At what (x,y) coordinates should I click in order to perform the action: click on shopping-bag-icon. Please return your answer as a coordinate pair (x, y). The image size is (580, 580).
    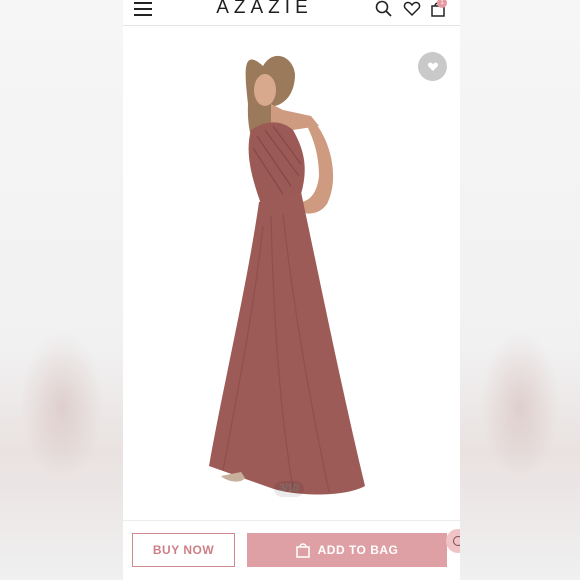
    Looking at the image, I should click on (302, 550).